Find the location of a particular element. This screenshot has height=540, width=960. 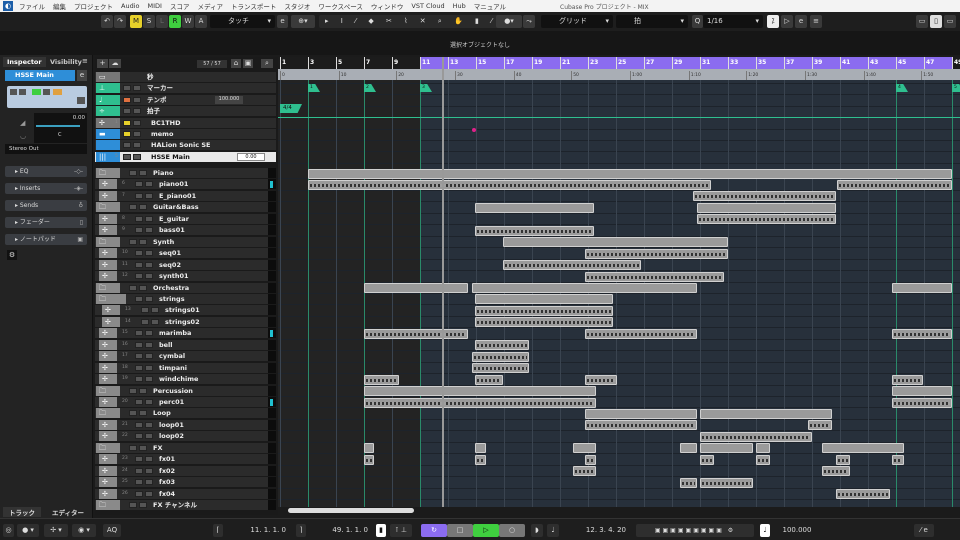

automation-button: A is located at coordinates (201, 21).